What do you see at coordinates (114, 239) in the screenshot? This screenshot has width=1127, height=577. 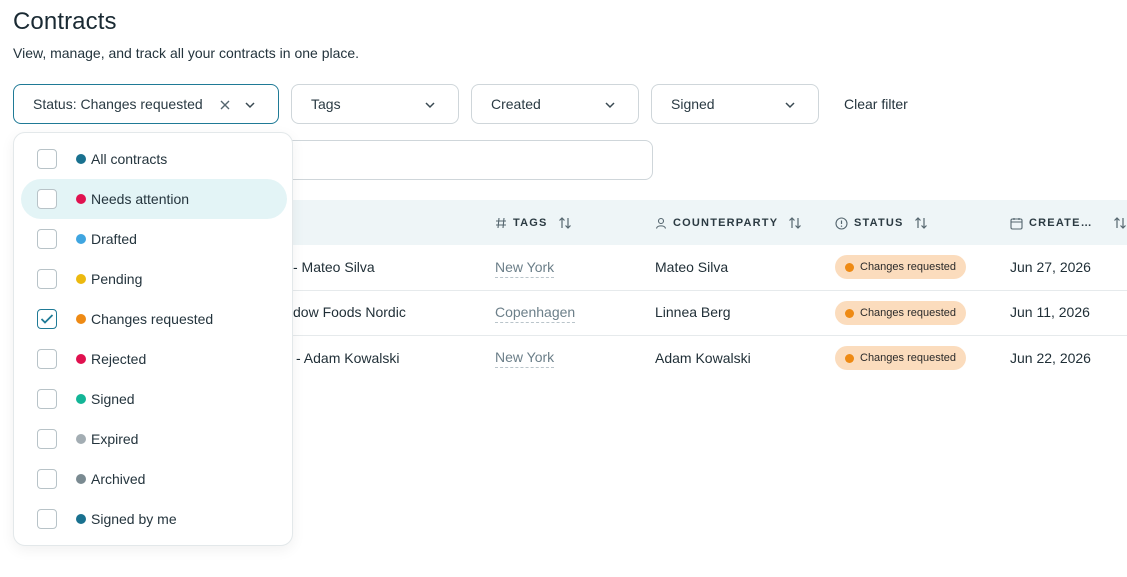 I see `status-option-label: Drafted` at bounding box center [114, 239].